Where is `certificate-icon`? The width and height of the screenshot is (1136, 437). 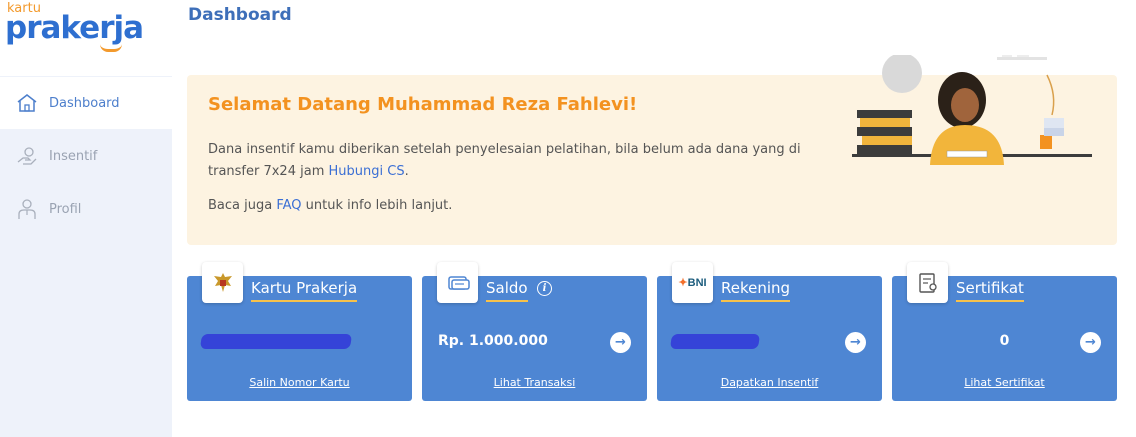
certificate-icon is located at coordinates (927, 282).